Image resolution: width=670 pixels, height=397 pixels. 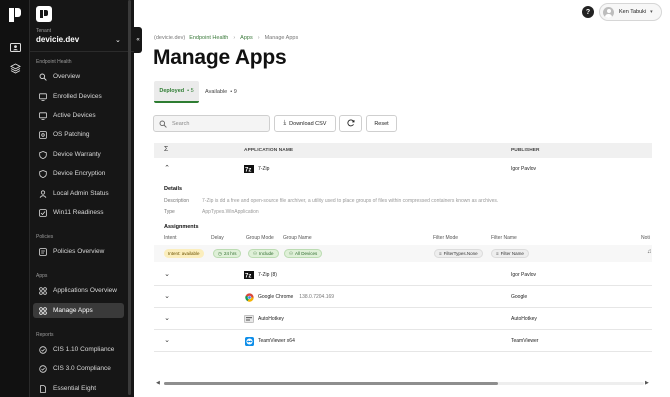 I want to click on sidebar-item-active-devices: Active Devices, so click(x=78, y=115).